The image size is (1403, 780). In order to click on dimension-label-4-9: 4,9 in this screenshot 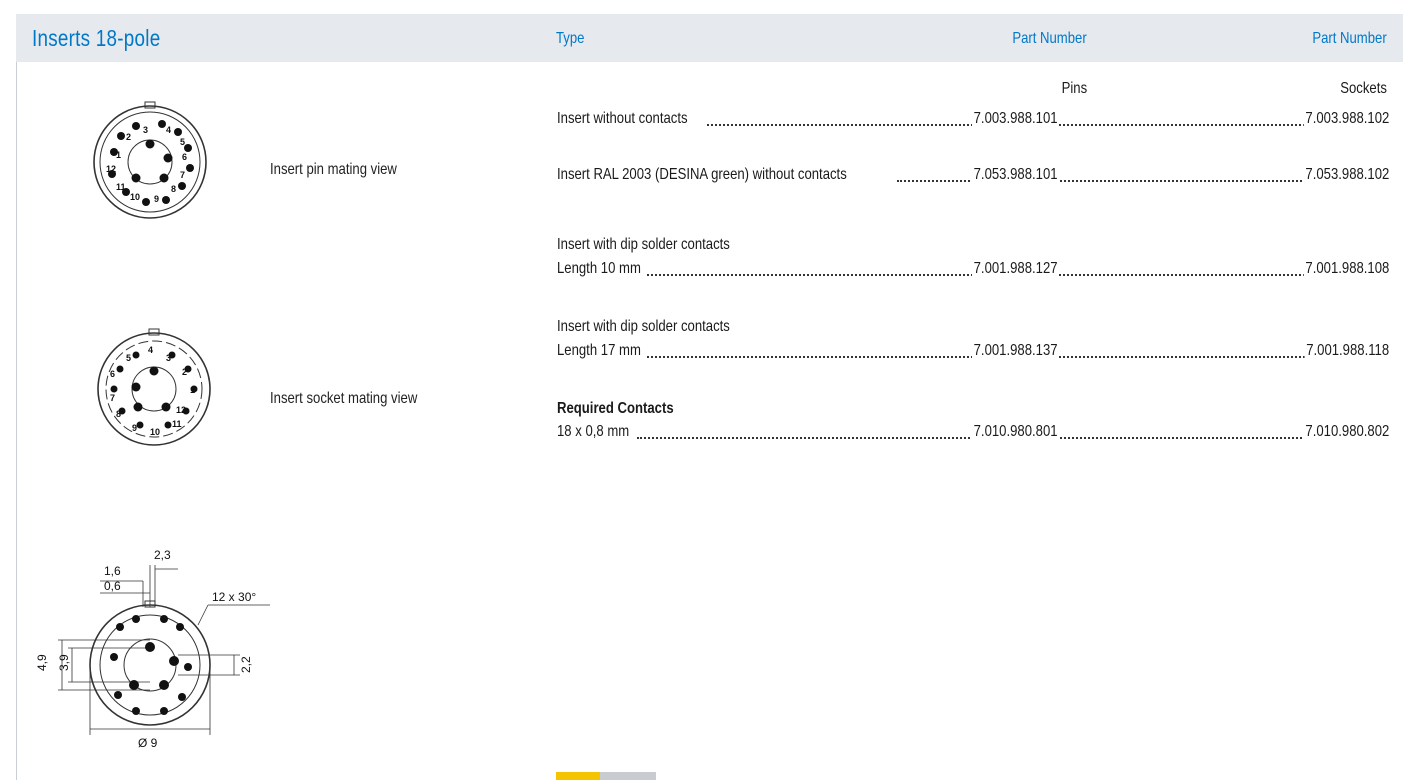, I will do `click(42, 662)`.